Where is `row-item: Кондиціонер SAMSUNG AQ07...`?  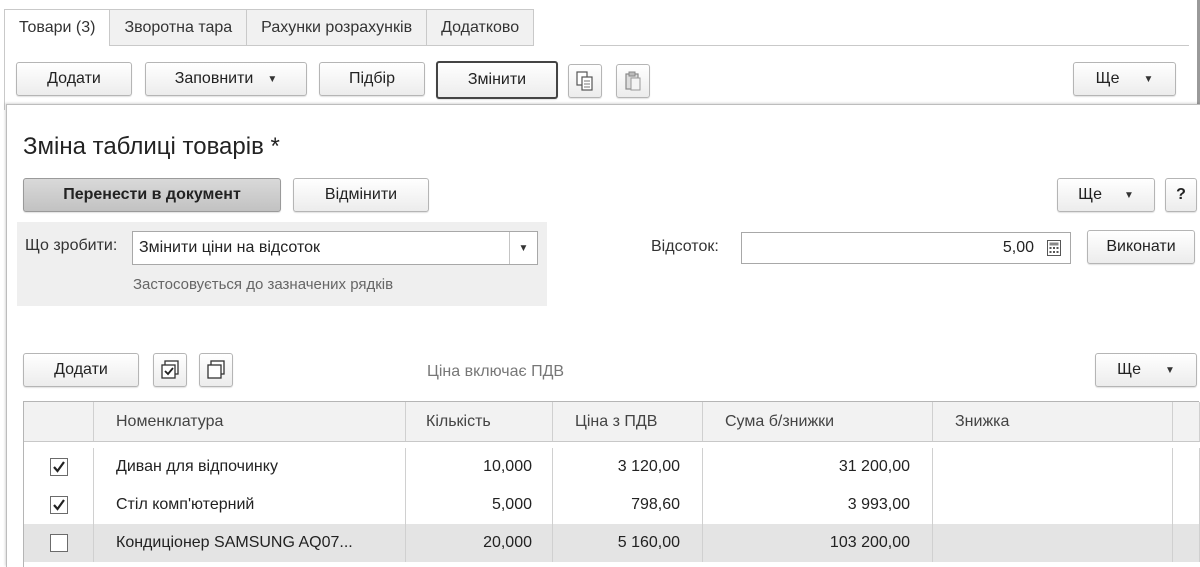
row-item: Кондиціонер SAMSUNG AQ07... is located at coordinates (250, 543).